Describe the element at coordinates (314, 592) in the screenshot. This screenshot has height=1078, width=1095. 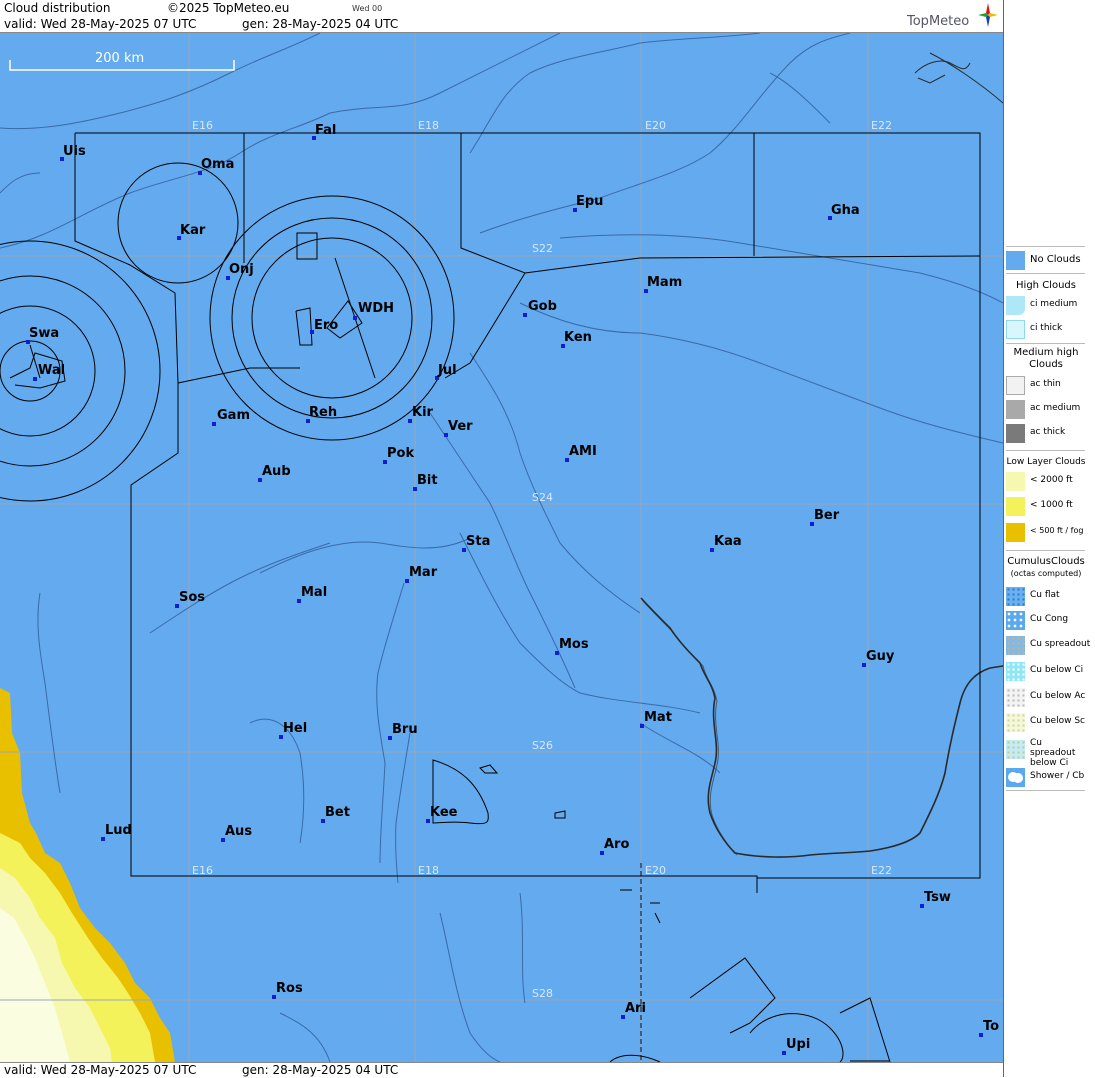
I see `station-label: Mal` at that location.